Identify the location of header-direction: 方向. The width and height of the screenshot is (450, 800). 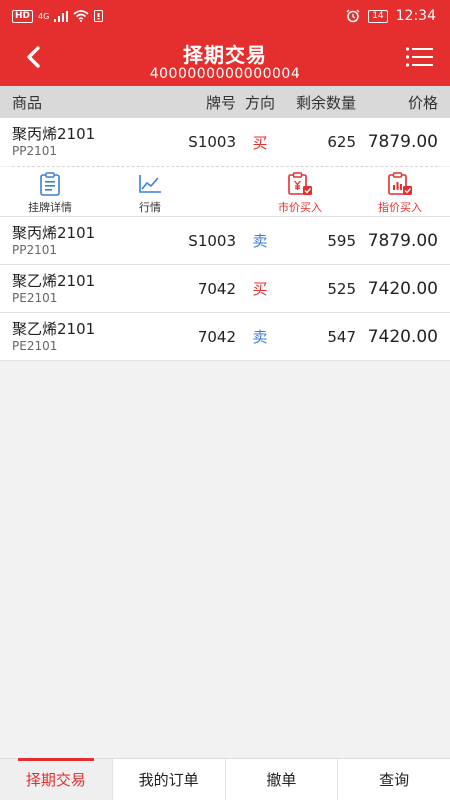
(259, 102).